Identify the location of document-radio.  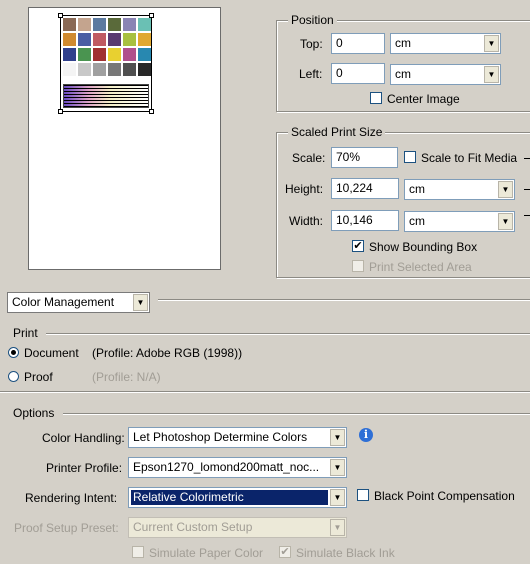
(13, 352).